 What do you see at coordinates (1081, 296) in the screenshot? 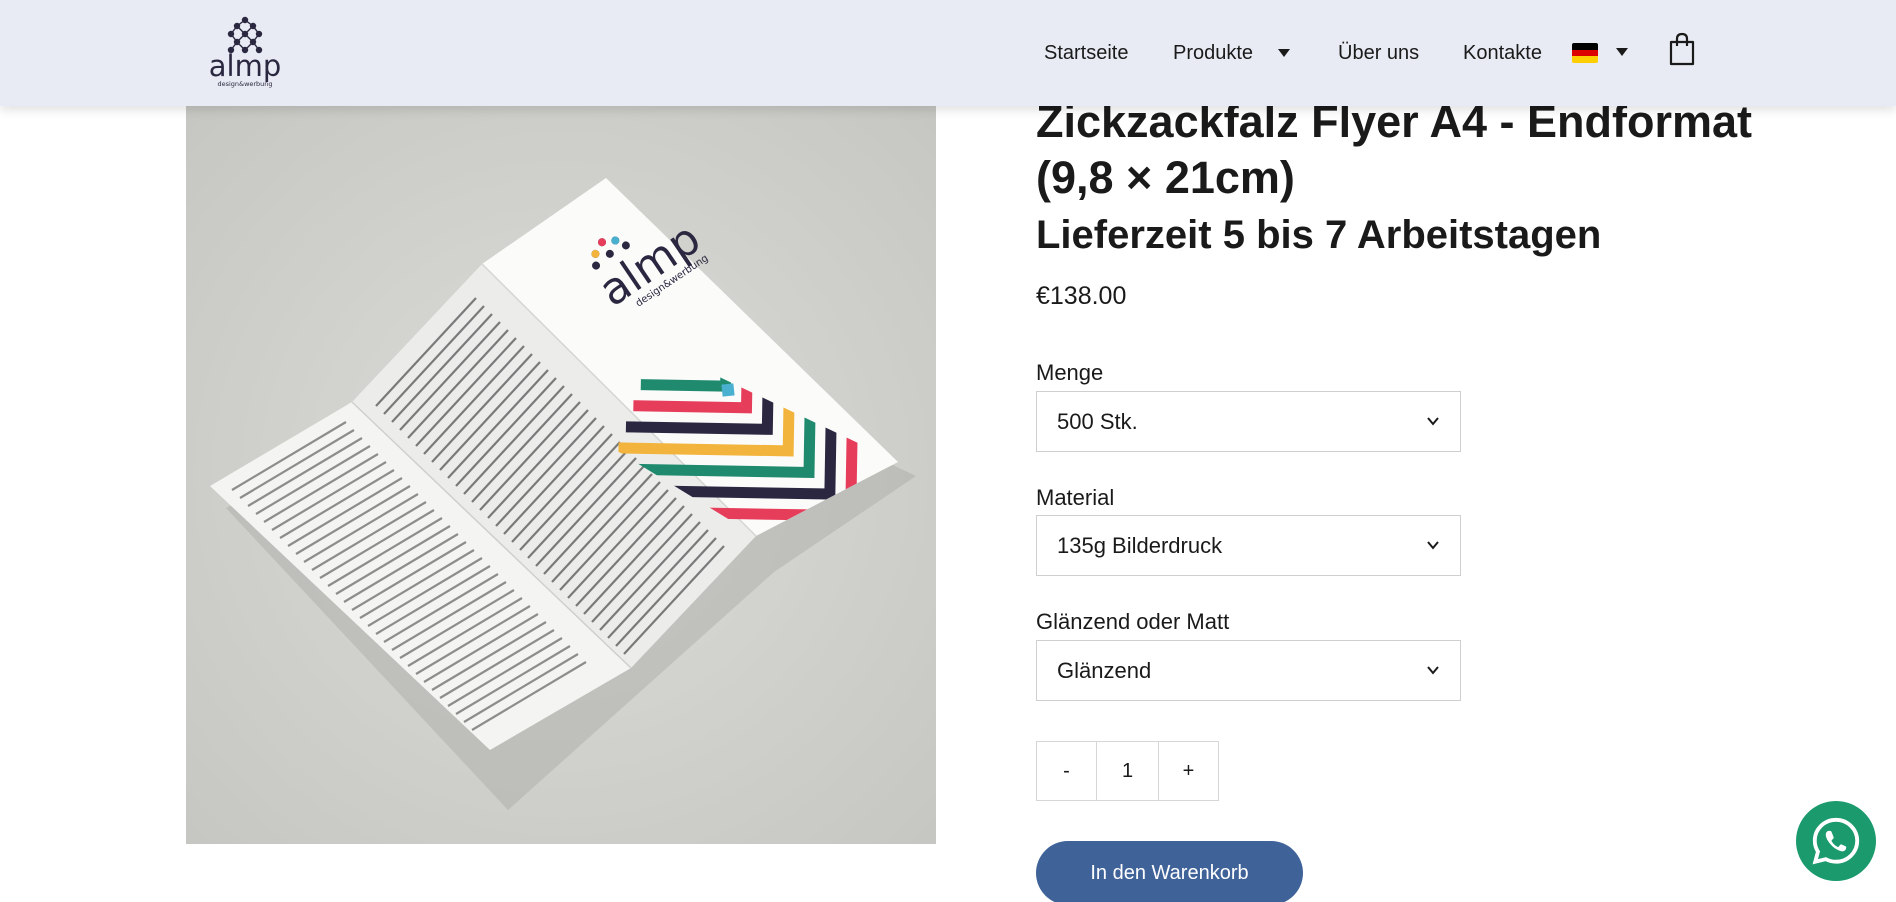
I see `product-price: €138.00` at bounding box center [1081, 296].